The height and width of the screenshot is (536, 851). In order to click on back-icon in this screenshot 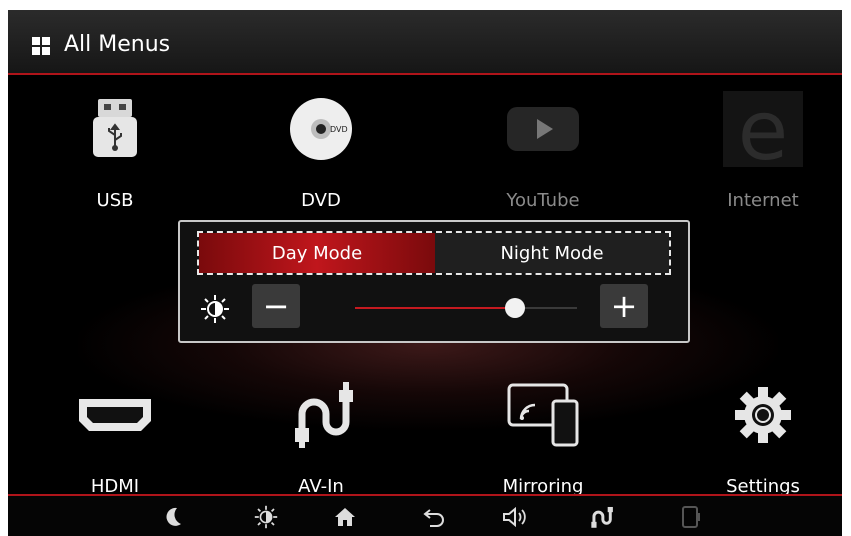, I will do `click(434, 517)`.